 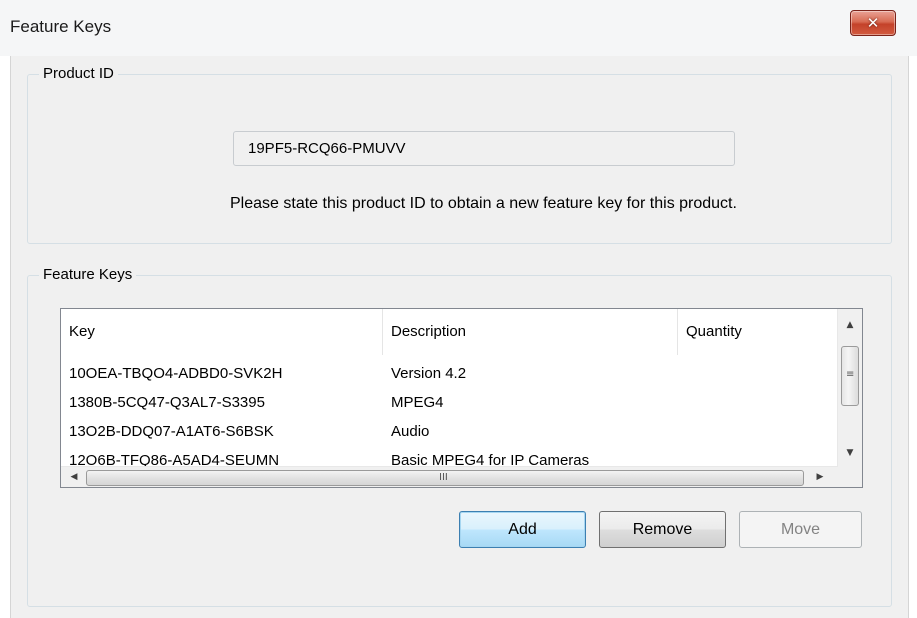 I want to click on grip-icon: III, so click(x=443, y=477).